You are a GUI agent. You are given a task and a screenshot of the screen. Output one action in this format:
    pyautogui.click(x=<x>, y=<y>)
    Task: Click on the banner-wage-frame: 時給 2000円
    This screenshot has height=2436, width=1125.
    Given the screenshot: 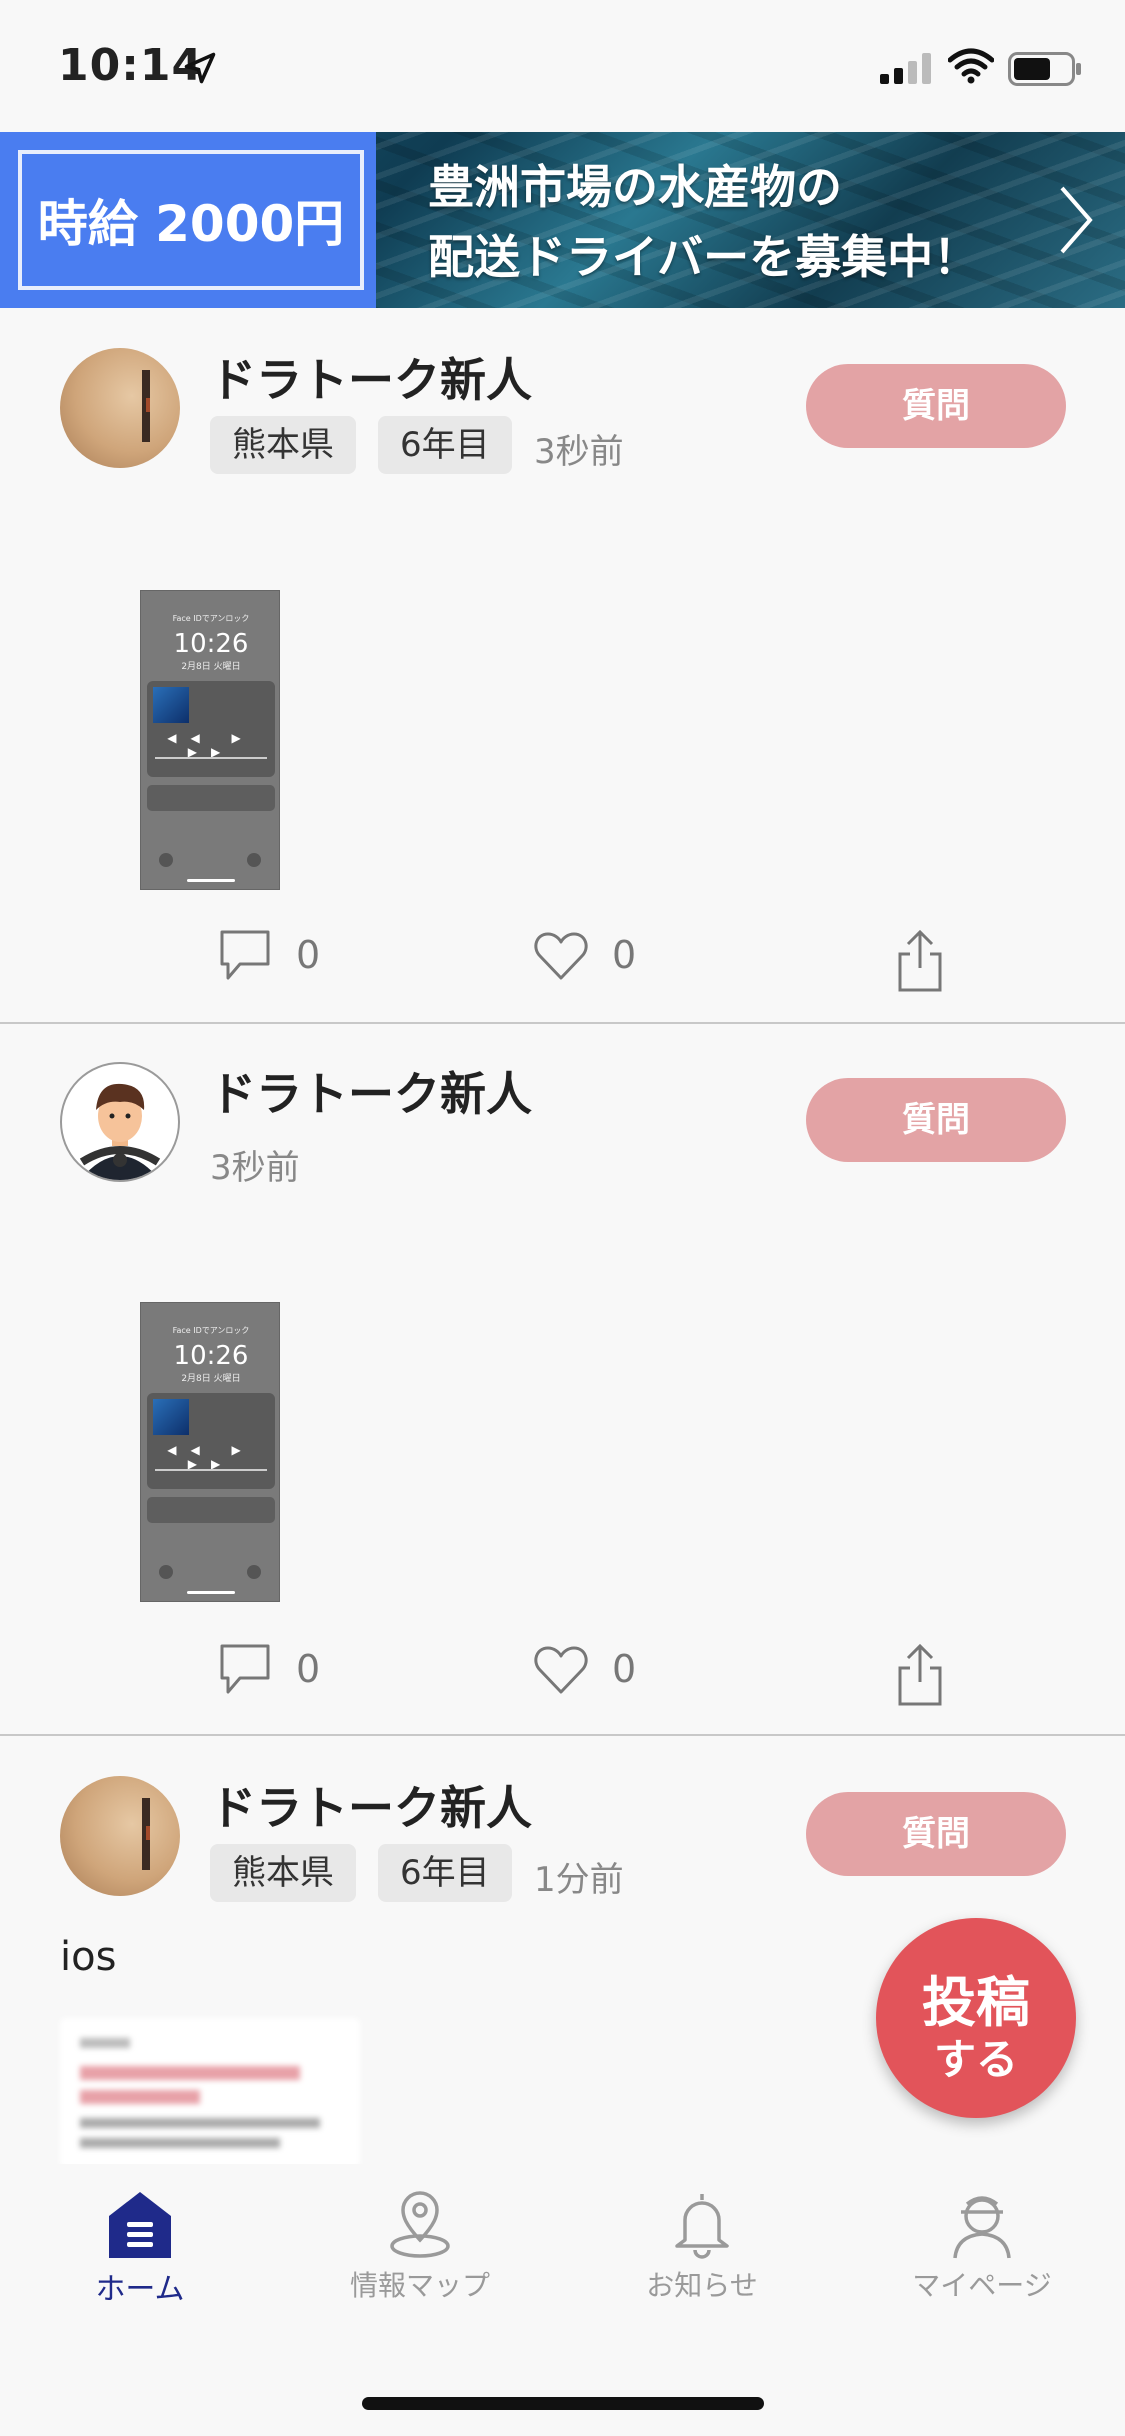 What is the action you would take?
    pyautogui.click(x=191, y=220)
    